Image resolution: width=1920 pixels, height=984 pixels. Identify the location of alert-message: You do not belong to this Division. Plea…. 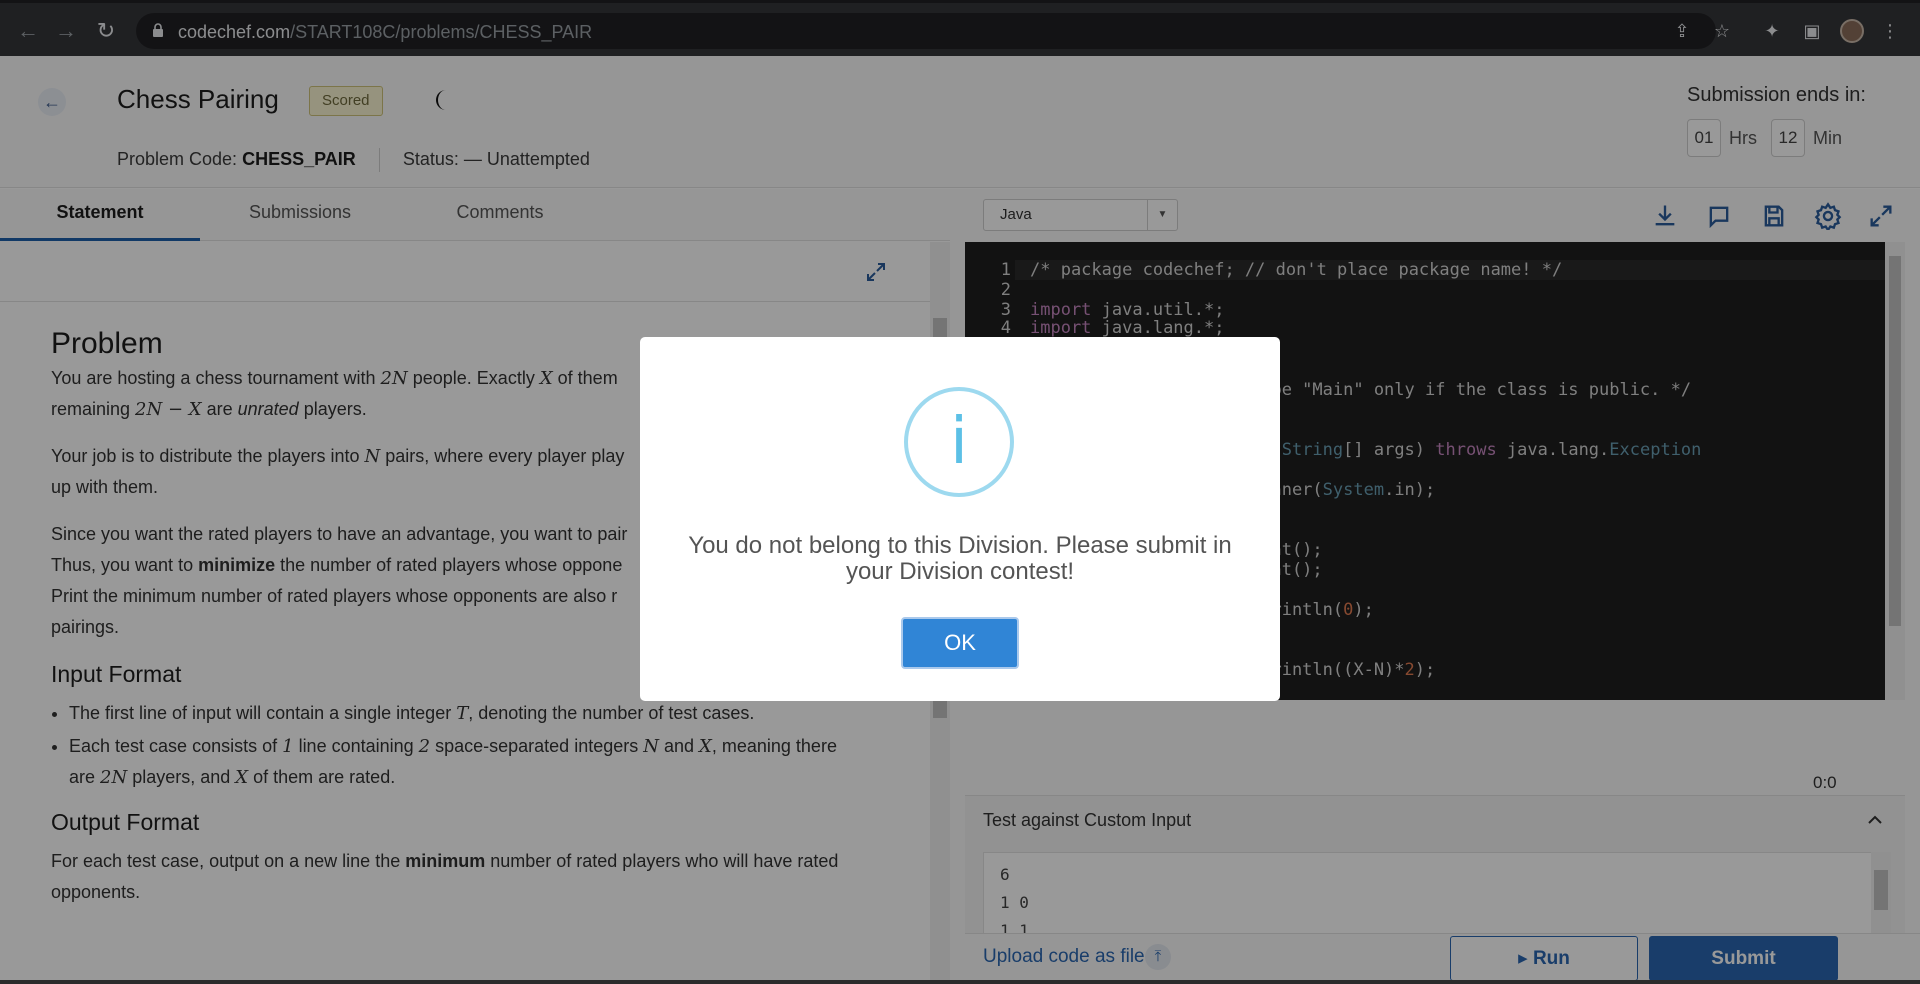
(960, 558).